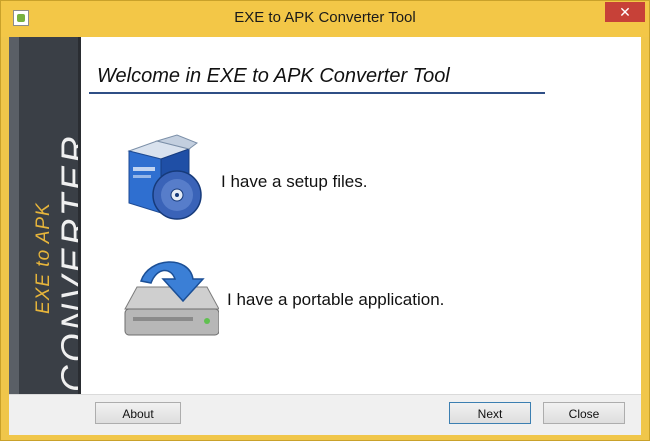 This screenshot has width=650, height=441. I want to click on window-title: EXE to APK Converter Tool, so click(325, 17).